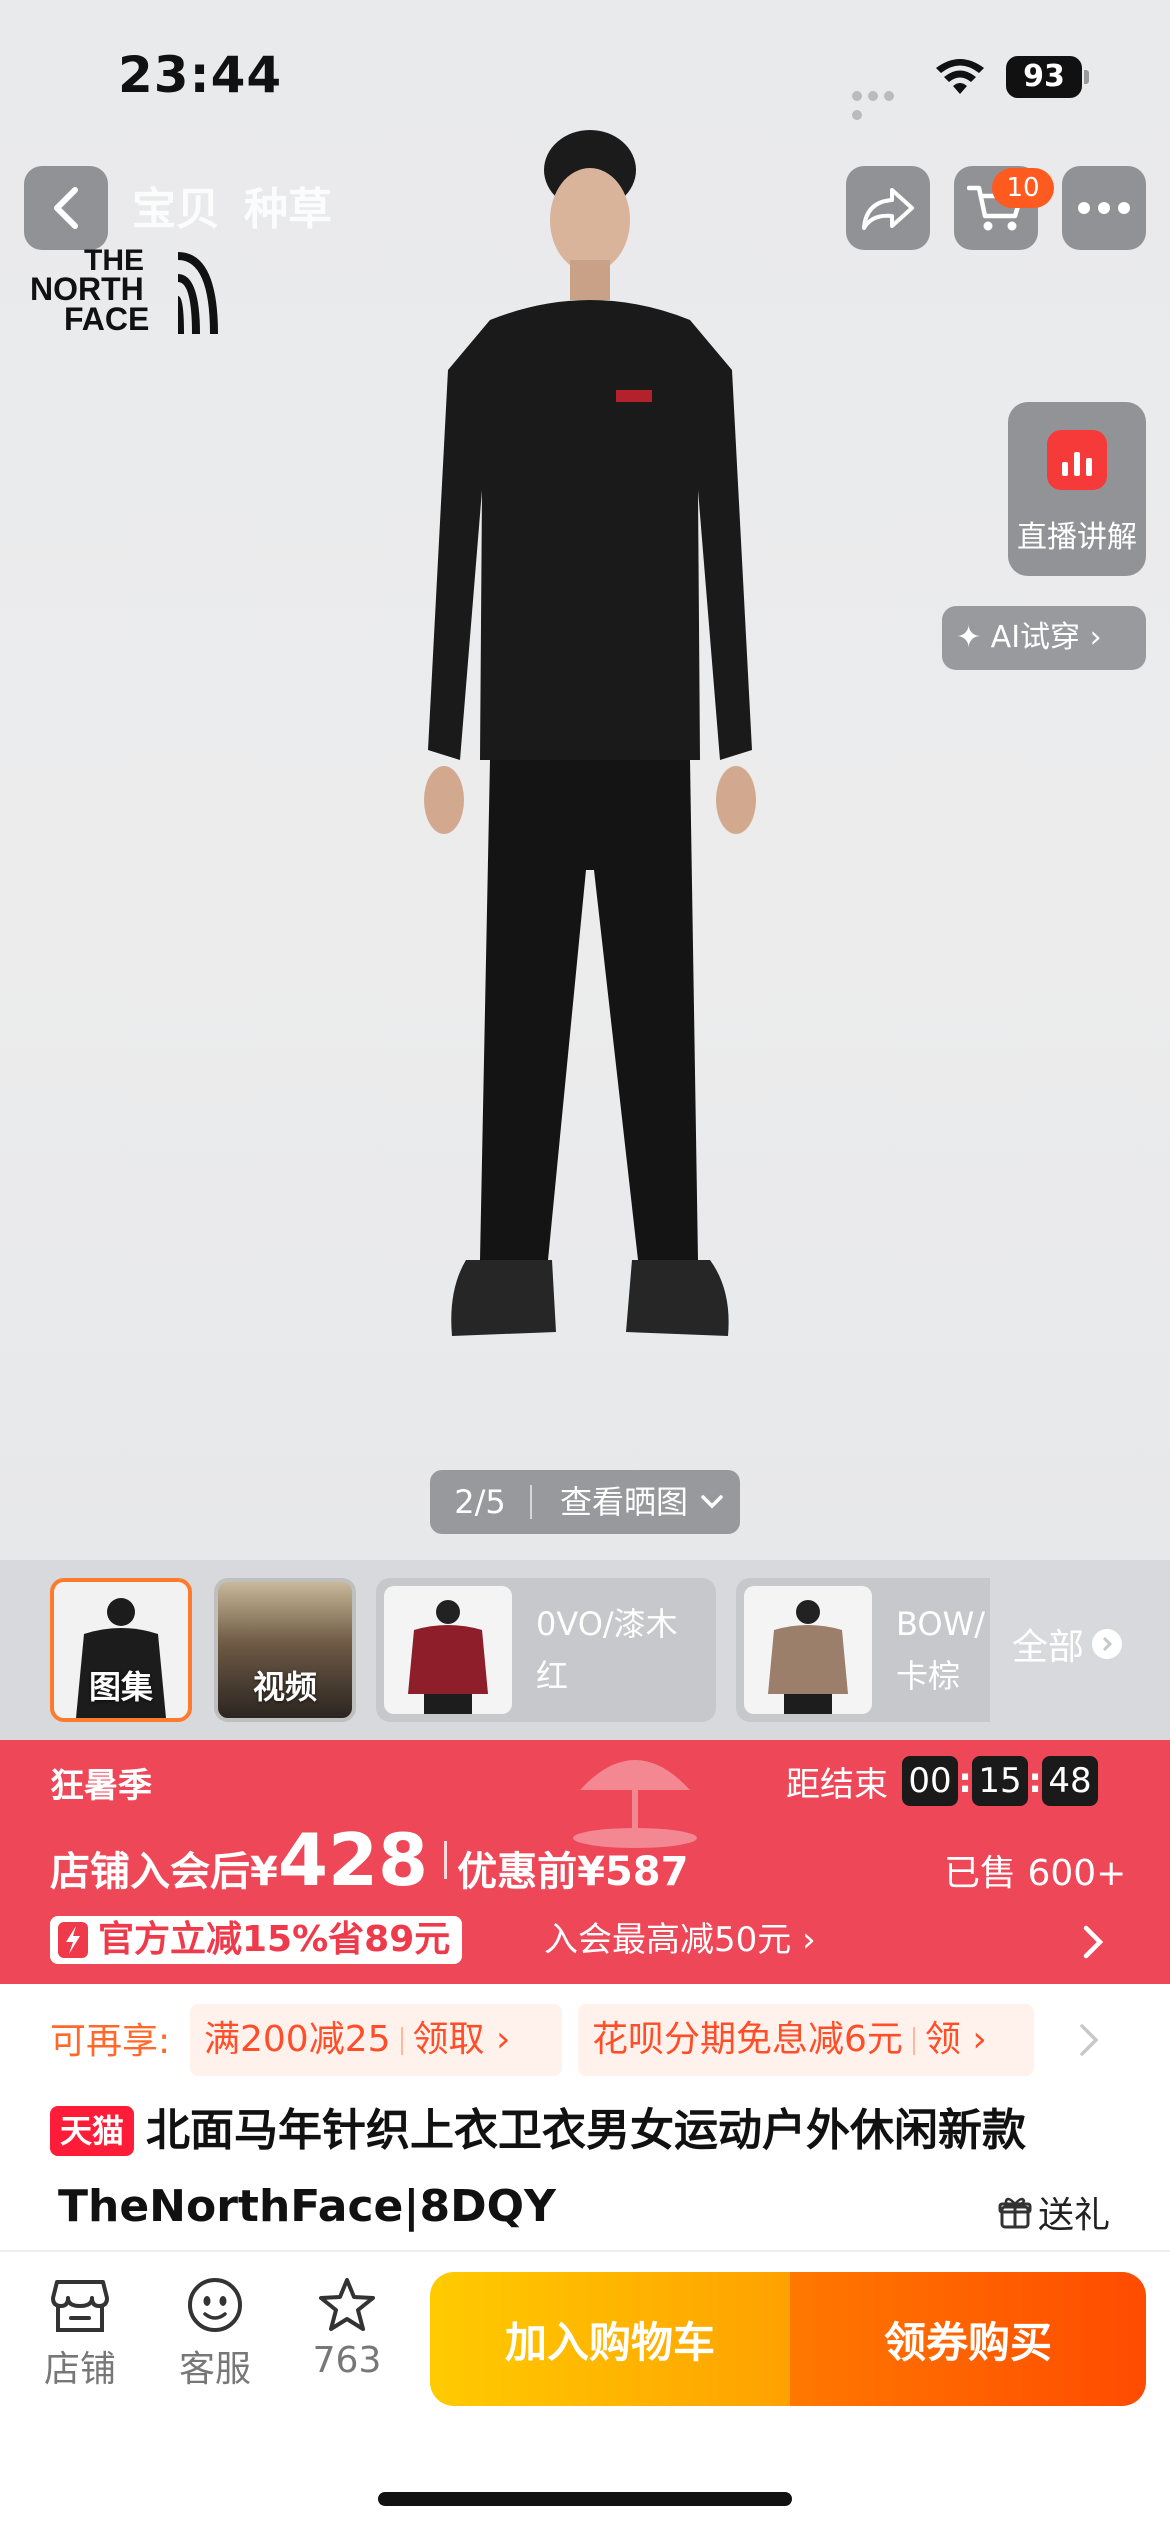  What do you see at coordinates (930, 1781) in the screenshot?
I see `countdown-hours: 00` at bounding box center [930, 1781].